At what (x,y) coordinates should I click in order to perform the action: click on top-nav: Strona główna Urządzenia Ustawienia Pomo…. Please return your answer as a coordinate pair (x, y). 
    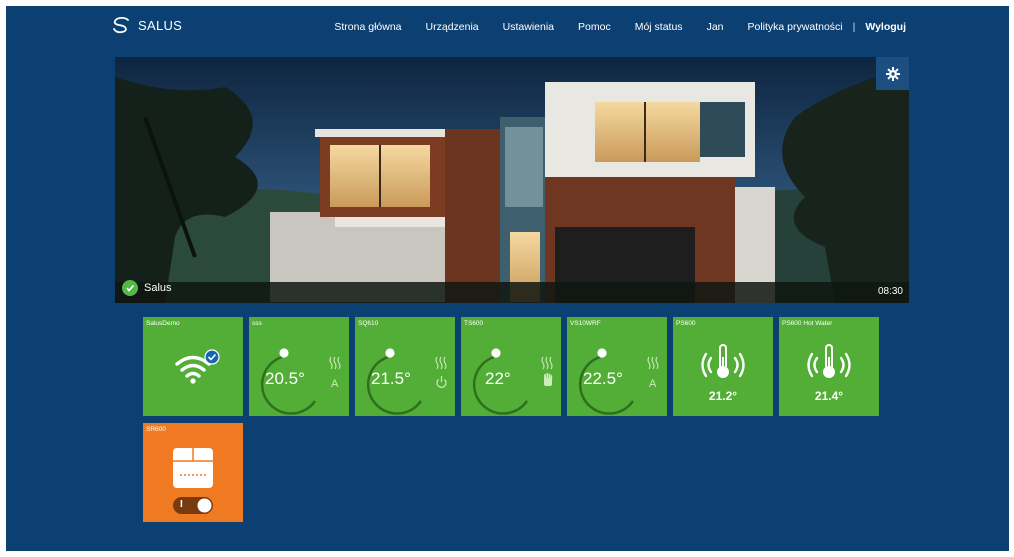
    Looking at the image, I should click on (608, 27).